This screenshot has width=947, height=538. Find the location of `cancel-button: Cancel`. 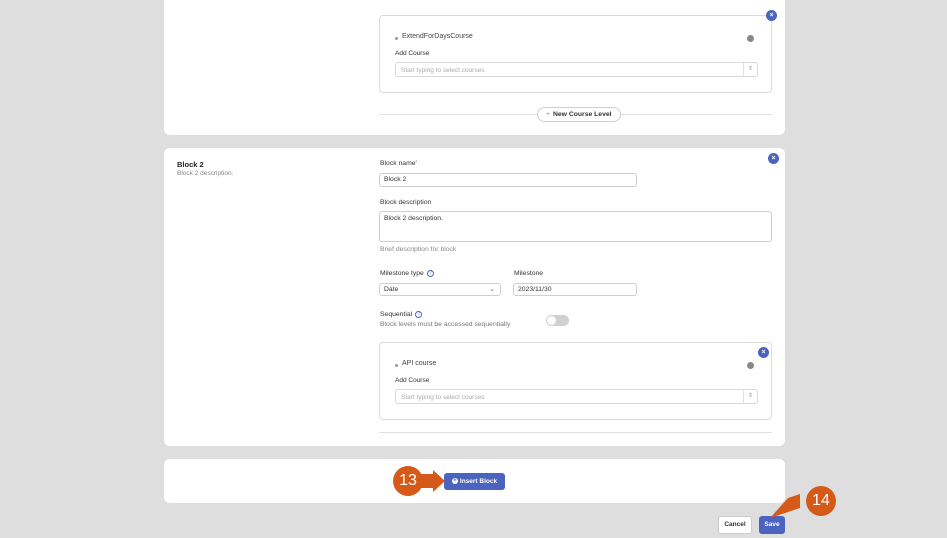

cancel-button: Cancel is located at coordinates (735, 525).